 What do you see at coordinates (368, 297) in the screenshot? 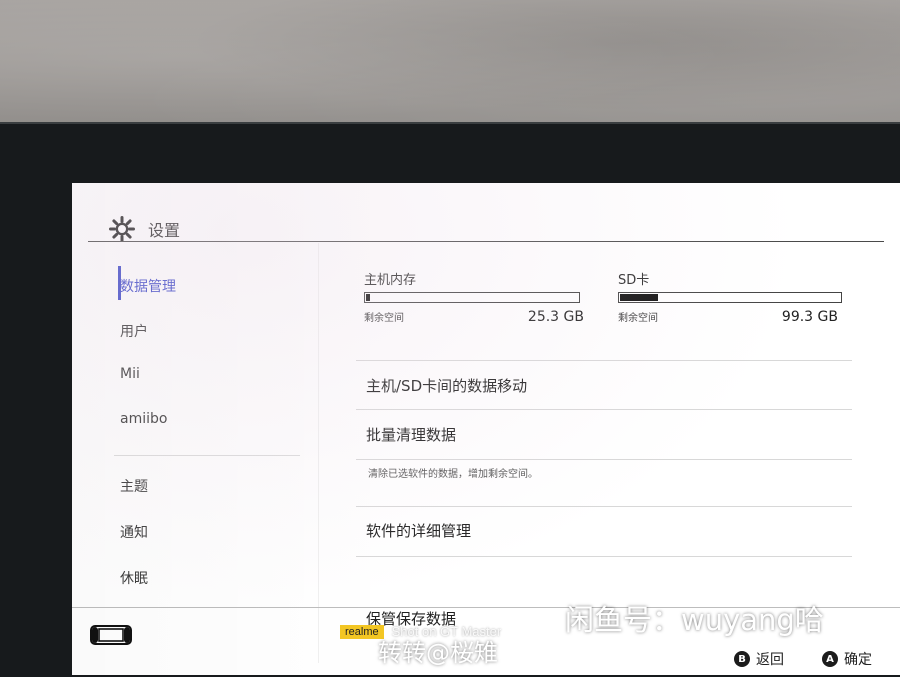
I see `system-storage-used` at bounding box center [368, 297].